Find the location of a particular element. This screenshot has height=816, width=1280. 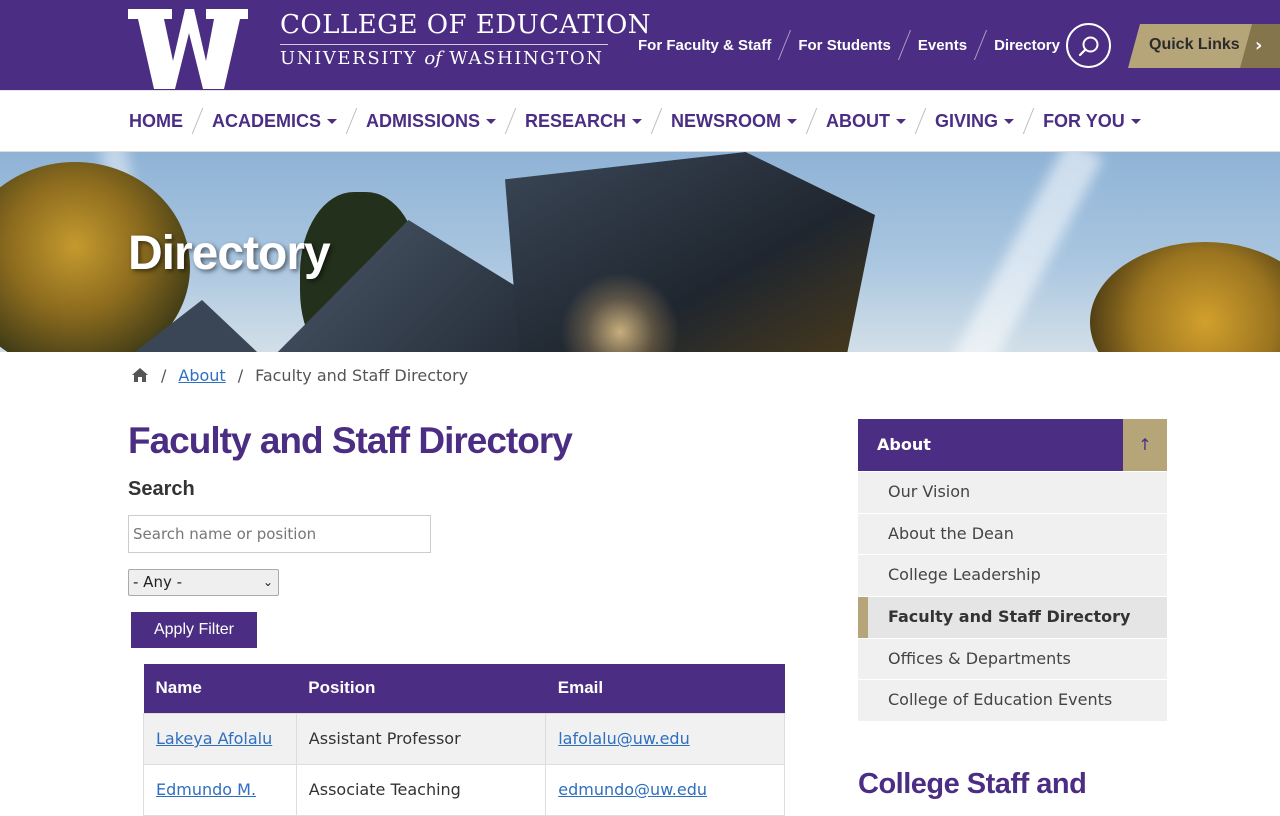

nav-admissions: ADMISSIONS is located at coordinates (431, 121).